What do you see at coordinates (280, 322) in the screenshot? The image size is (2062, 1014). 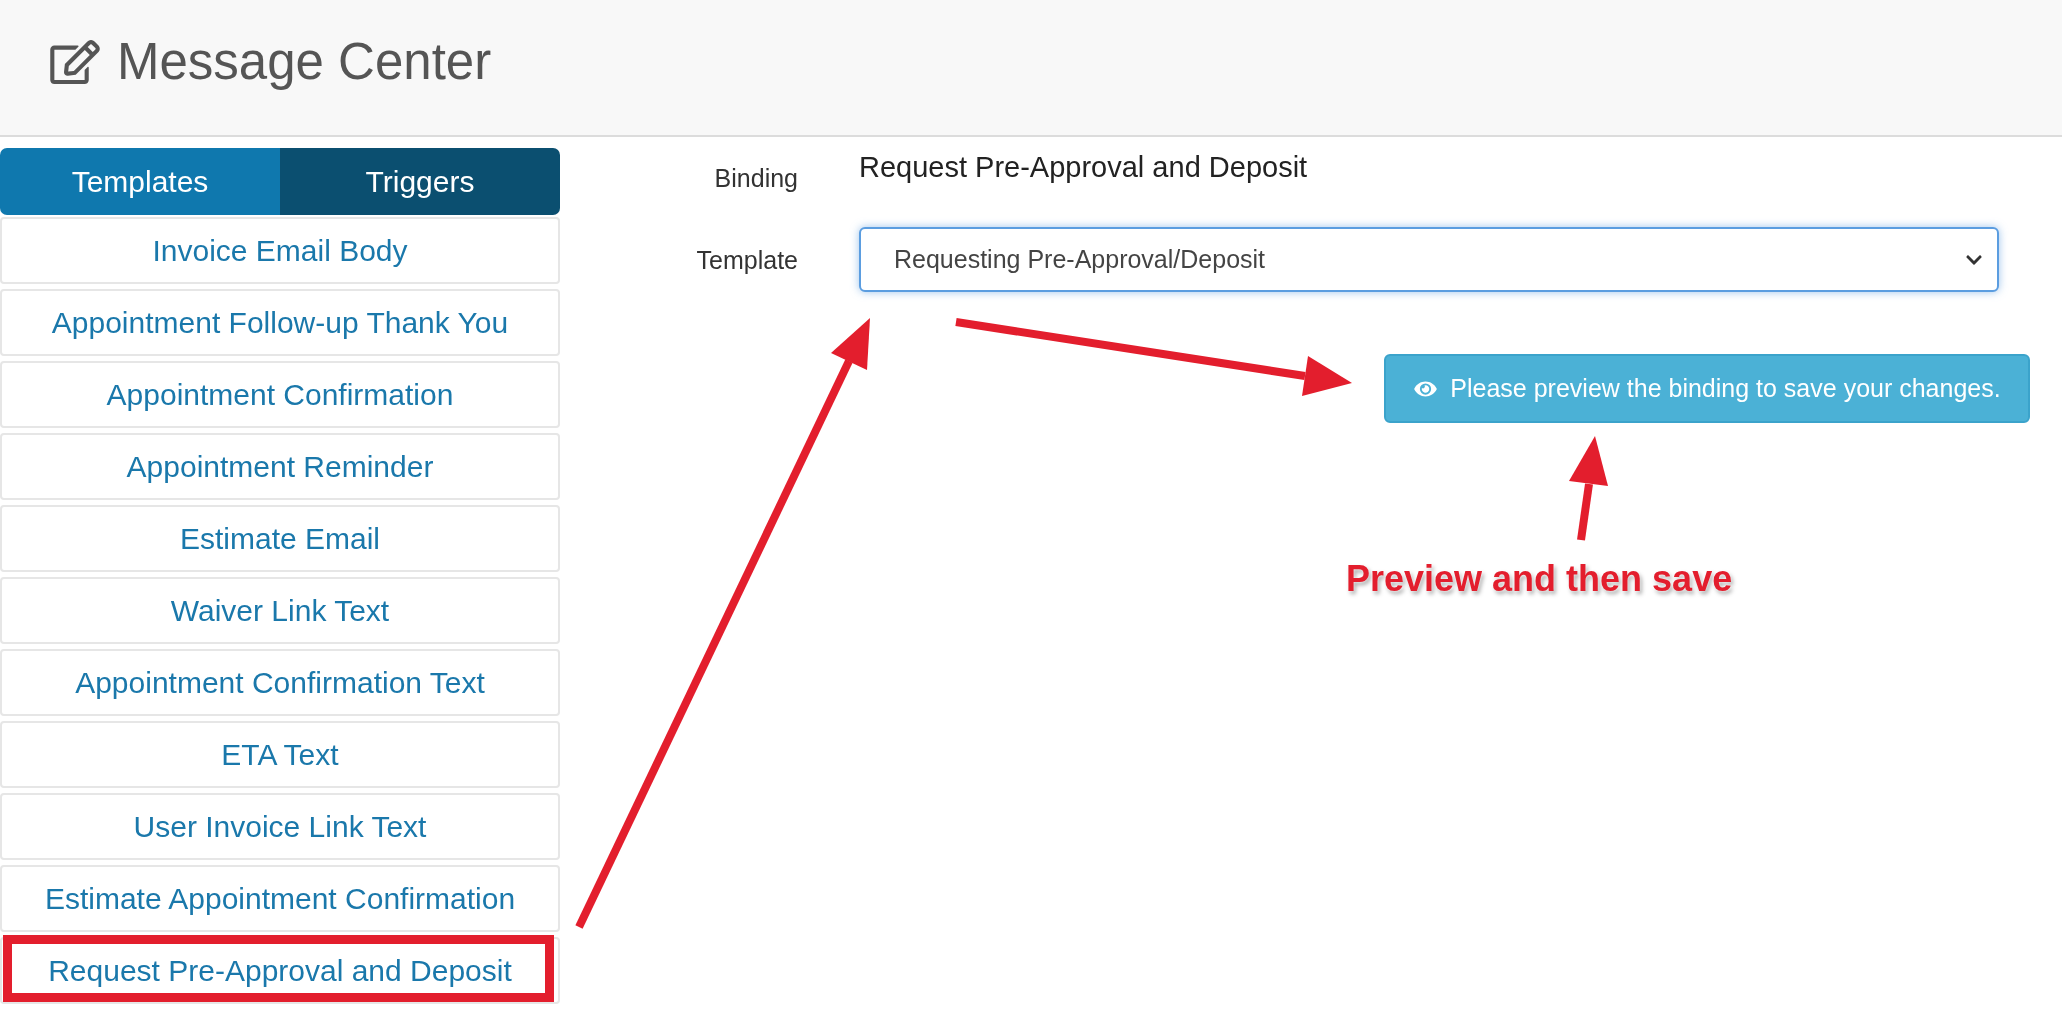 I see `template-list-item: Appointment Follow-up Thank You` at bounding box center [280, 322].